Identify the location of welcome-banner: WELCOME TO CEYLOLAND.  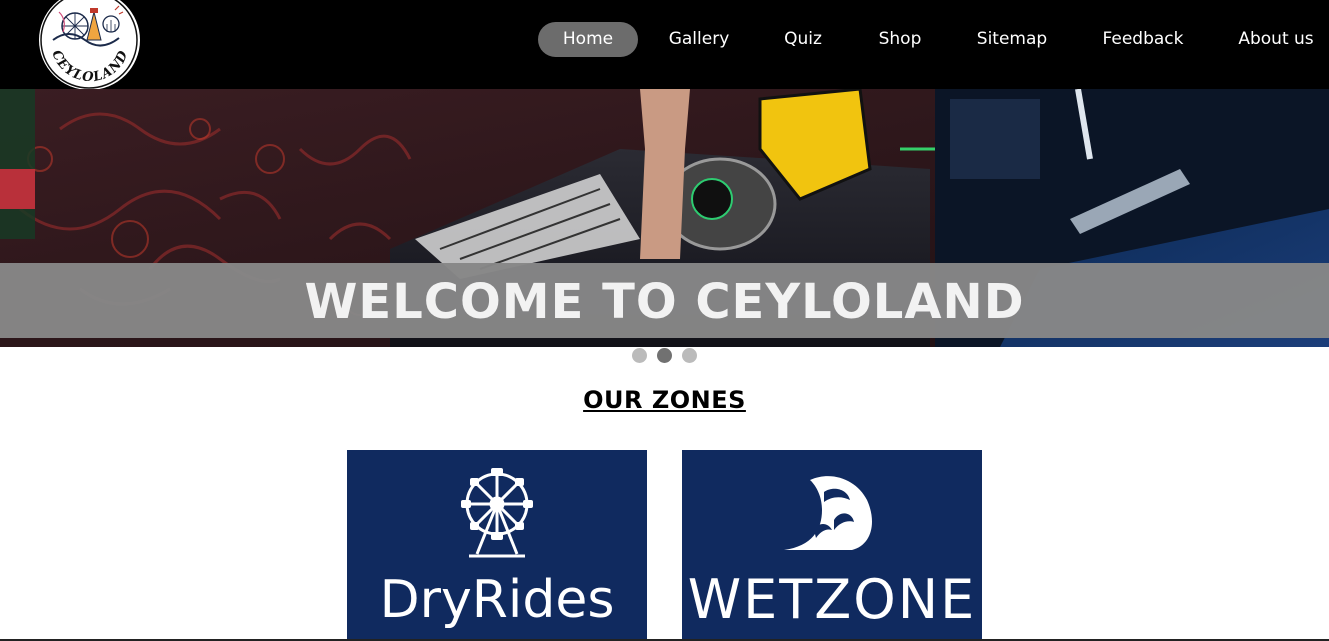
(664, 300).